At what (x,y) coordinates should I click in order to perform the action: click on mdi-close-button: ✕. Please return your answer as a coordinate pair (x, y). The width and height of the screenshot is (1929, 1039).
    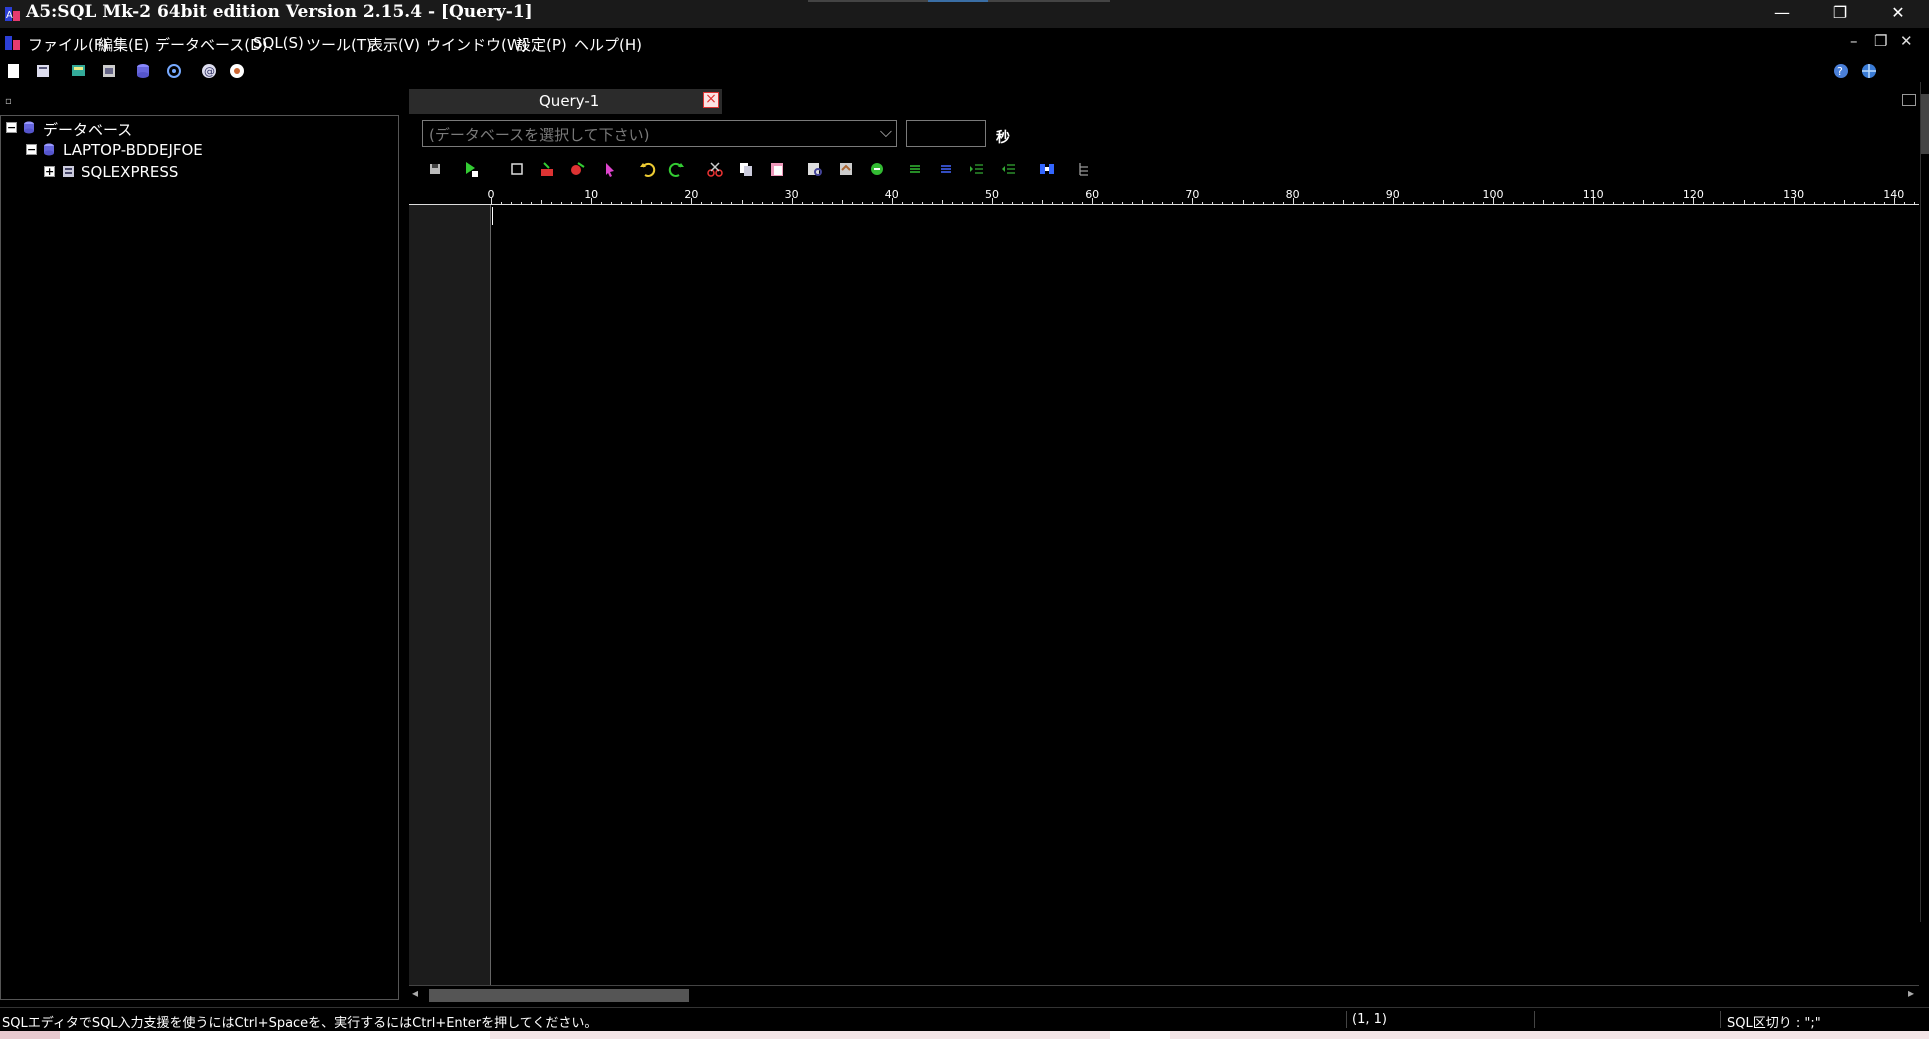
    Looking at the image, I should click on (1906, 41).